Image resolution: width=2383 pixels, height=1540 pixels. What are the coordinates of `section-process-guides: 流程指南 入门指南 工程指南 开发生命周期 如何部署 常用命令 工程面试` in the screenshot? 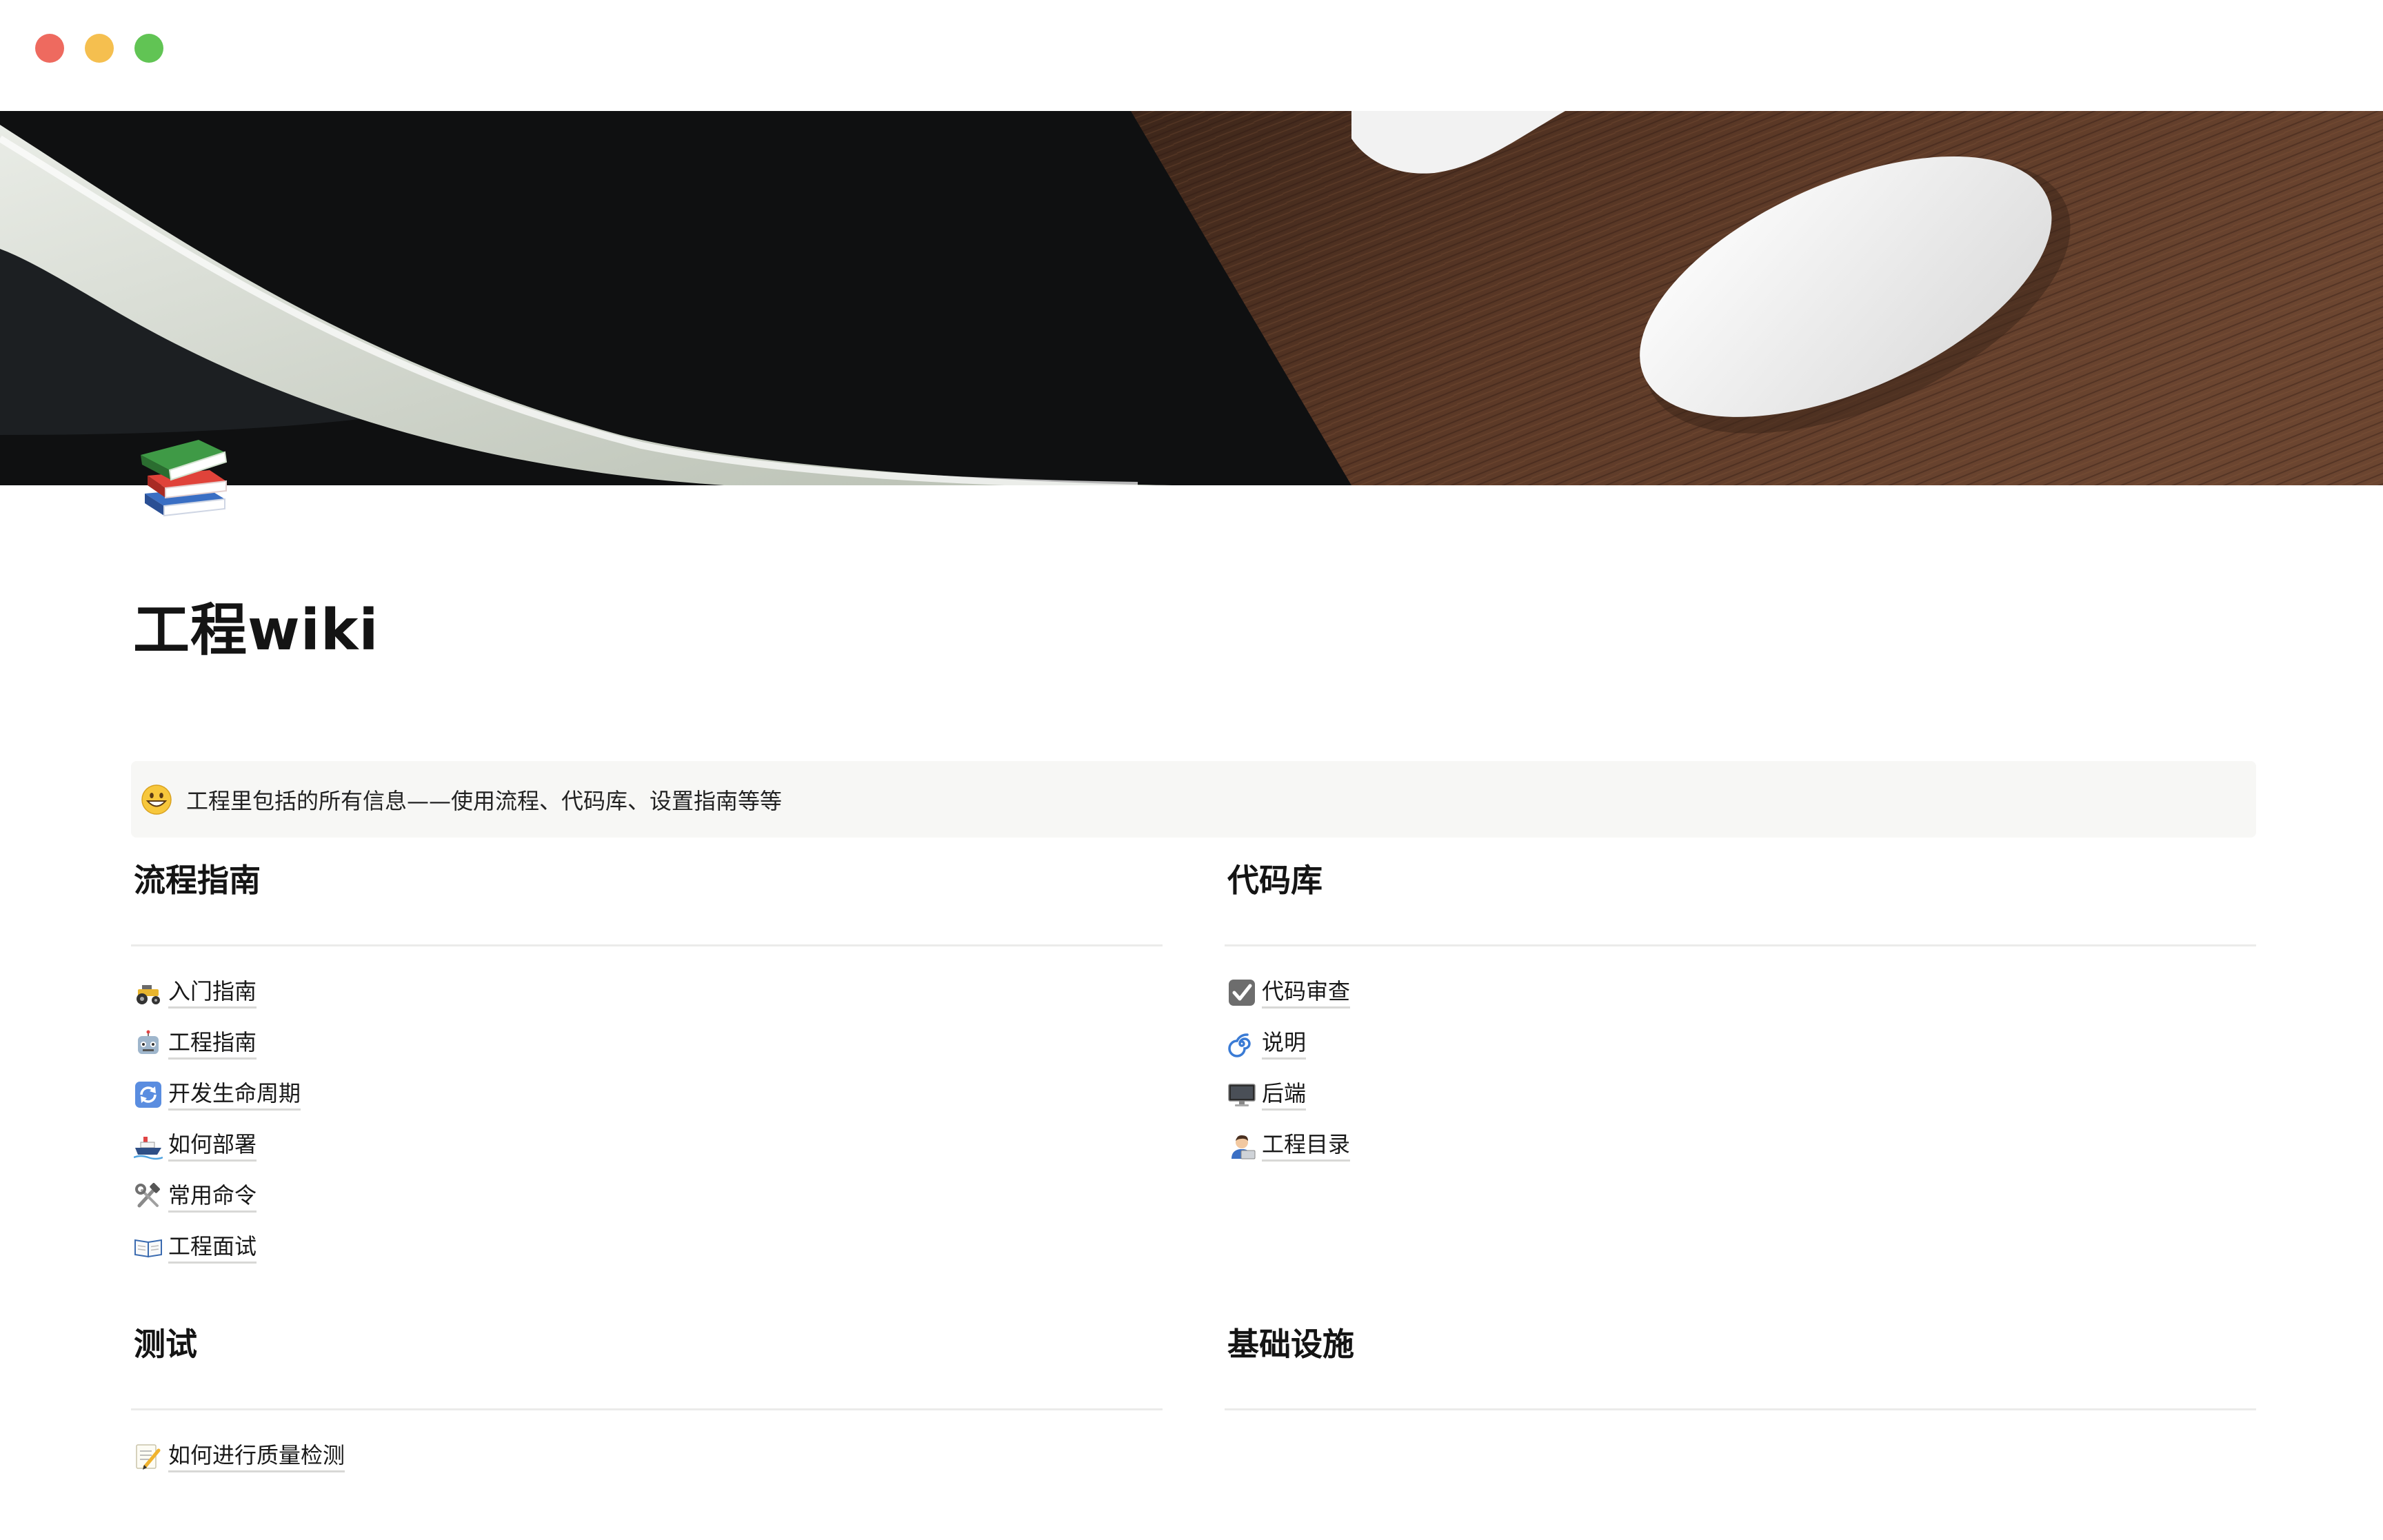 It's located at (647, 1065).